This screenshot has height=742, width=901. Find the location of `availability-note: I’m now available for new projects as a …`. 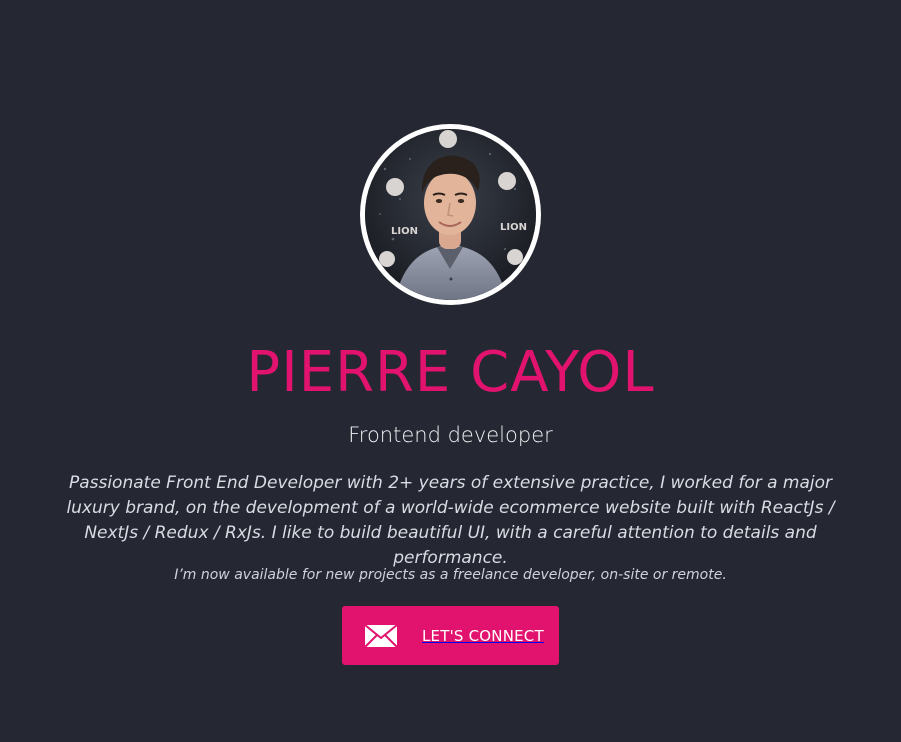

availability-note: I’m now available for new projects as a … is located at coordinates (450, 575).